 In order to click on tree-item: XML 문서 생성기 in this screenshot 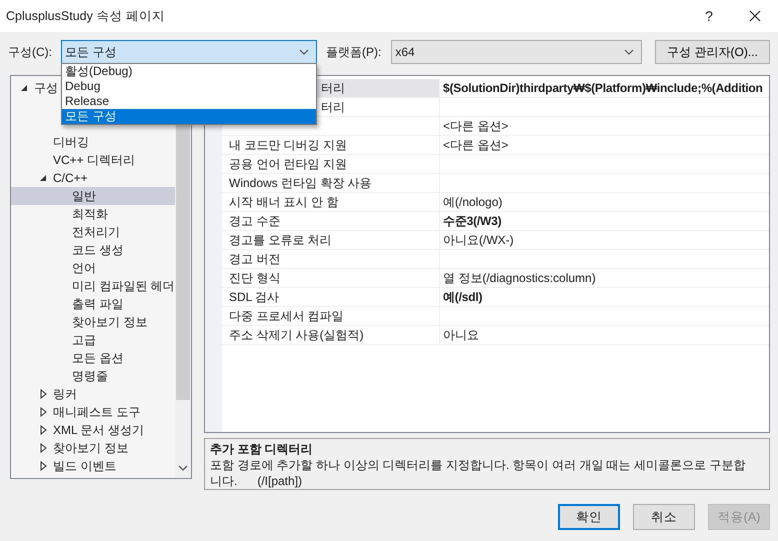, I will do `click(98, 430)`.